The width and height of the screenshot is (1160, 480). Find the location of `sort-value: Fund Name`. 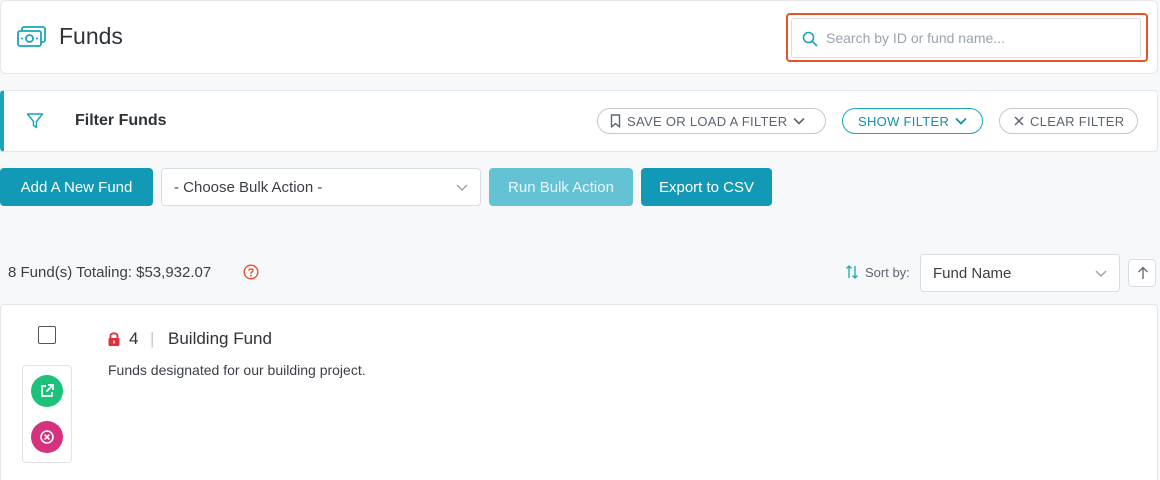

sort-value: Fund Name is located at coordinates (972, 273).